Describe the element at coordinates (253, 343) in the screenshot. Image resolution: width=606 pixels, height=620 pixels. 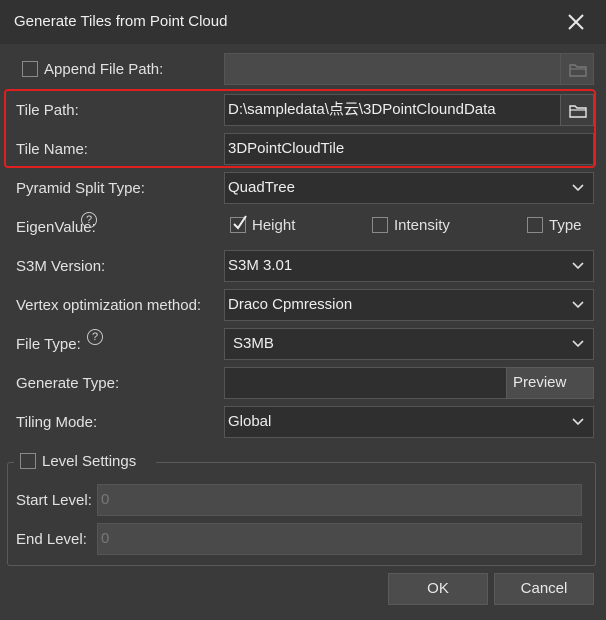
I see `file-type-value: S3MB` at that location.